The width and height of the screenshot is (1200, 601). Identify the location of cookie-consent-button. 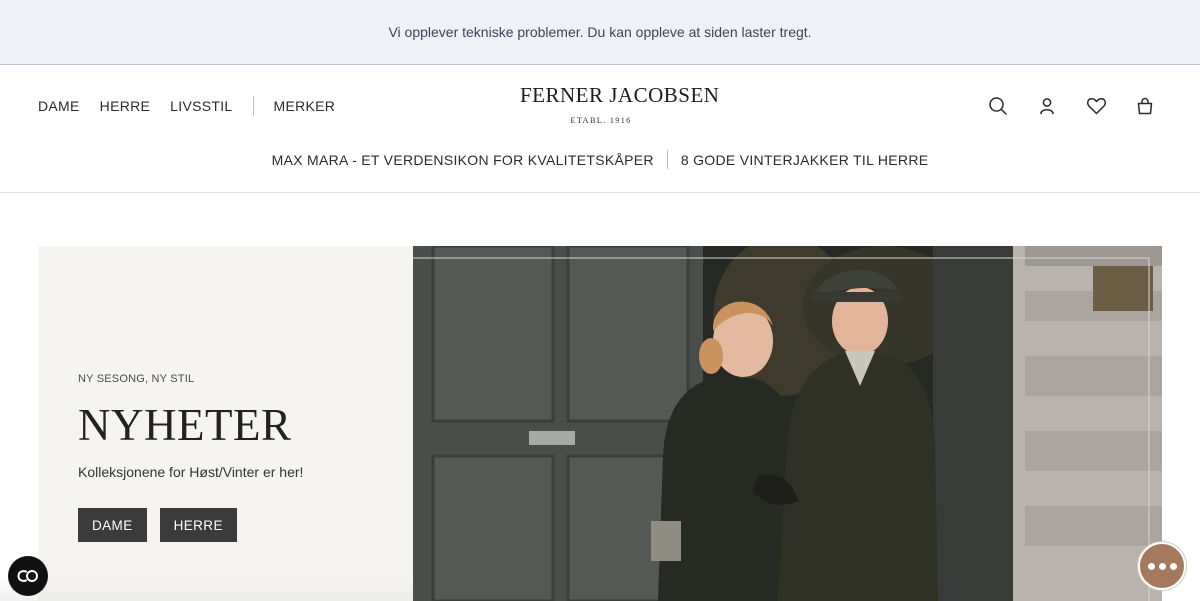
(28, 576).